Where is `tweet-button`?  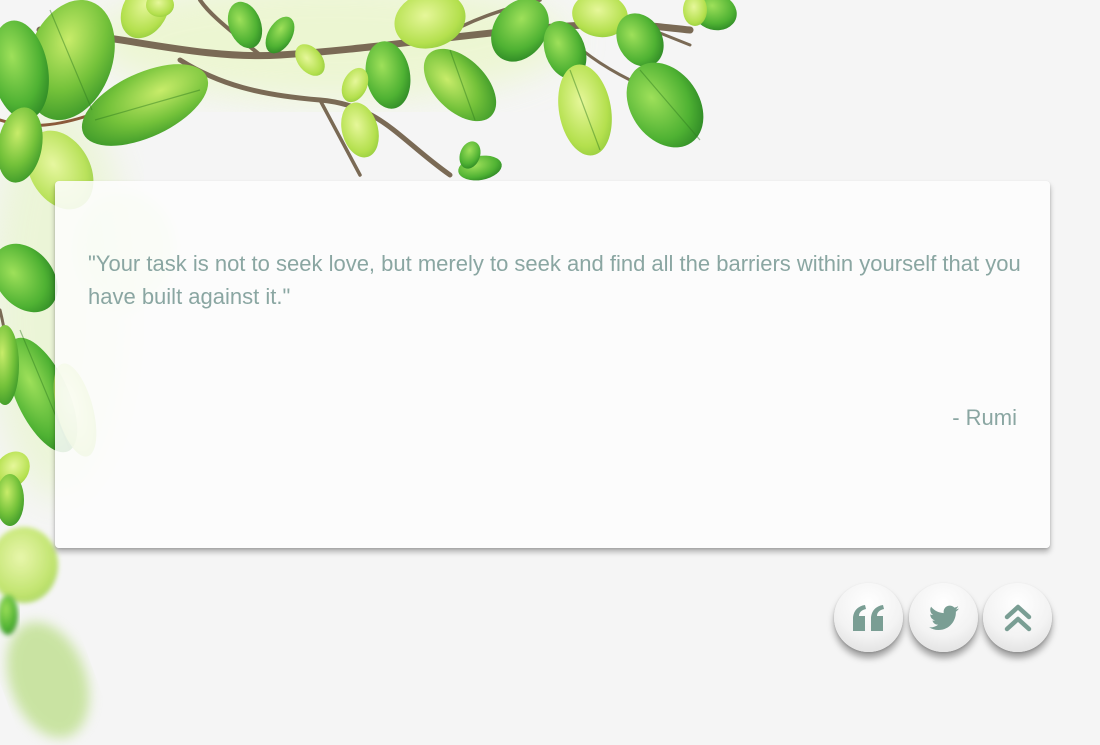 tweet-button is located at coordinates (943, 617).